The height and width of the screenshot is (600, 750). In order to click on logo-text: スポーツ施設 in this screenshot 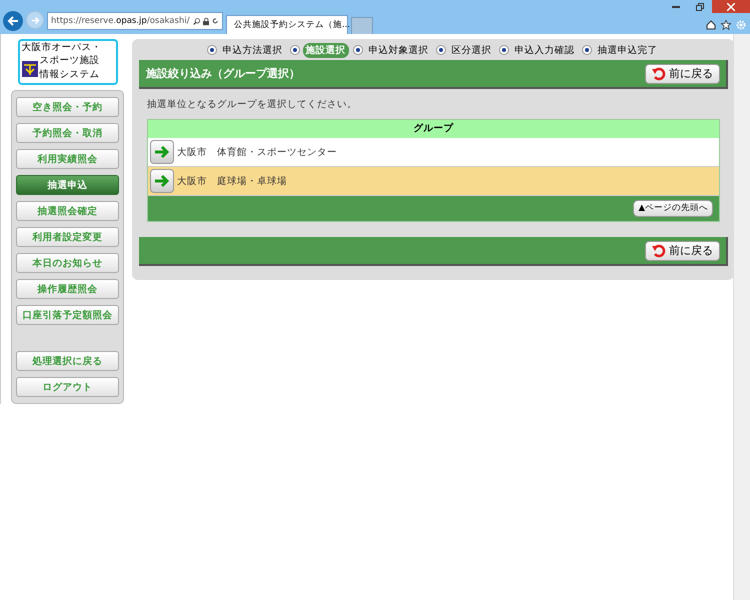, I will do `click(70, 61)`.